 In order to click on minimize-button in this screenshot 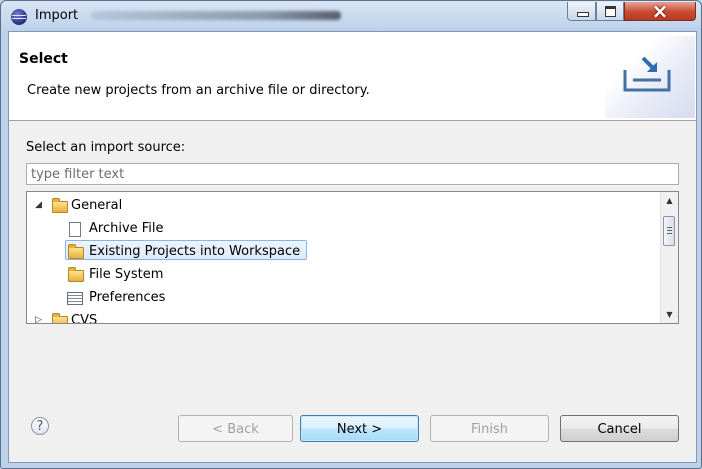, I will do `click(581, 11)`.